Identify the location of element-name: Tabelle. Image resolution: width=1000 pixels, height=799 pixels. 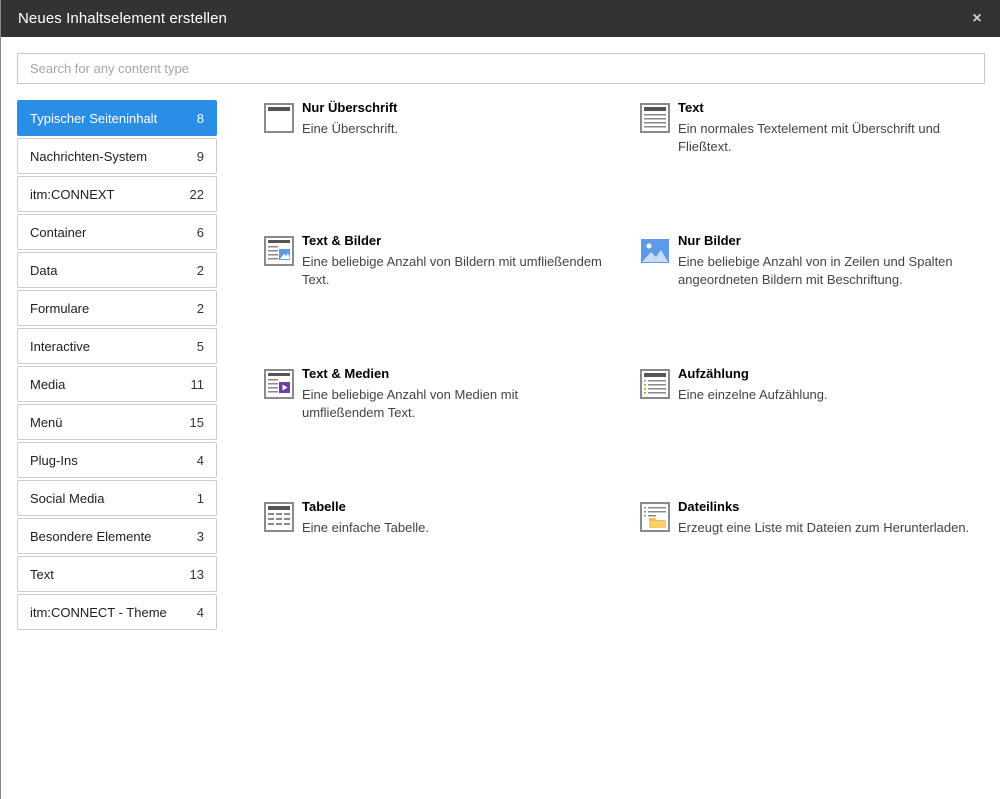
(324, 506).